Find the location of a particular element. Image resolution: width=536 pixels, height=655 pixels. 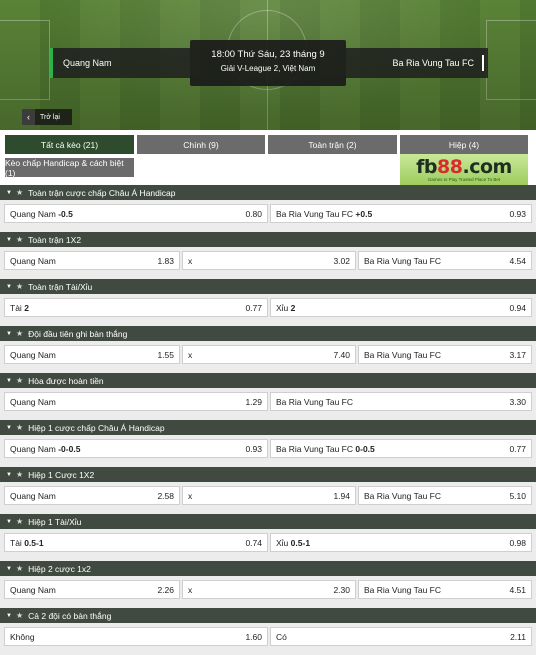

odds-selection: Tài 0.5-1 is located at coordinates (27, 542).